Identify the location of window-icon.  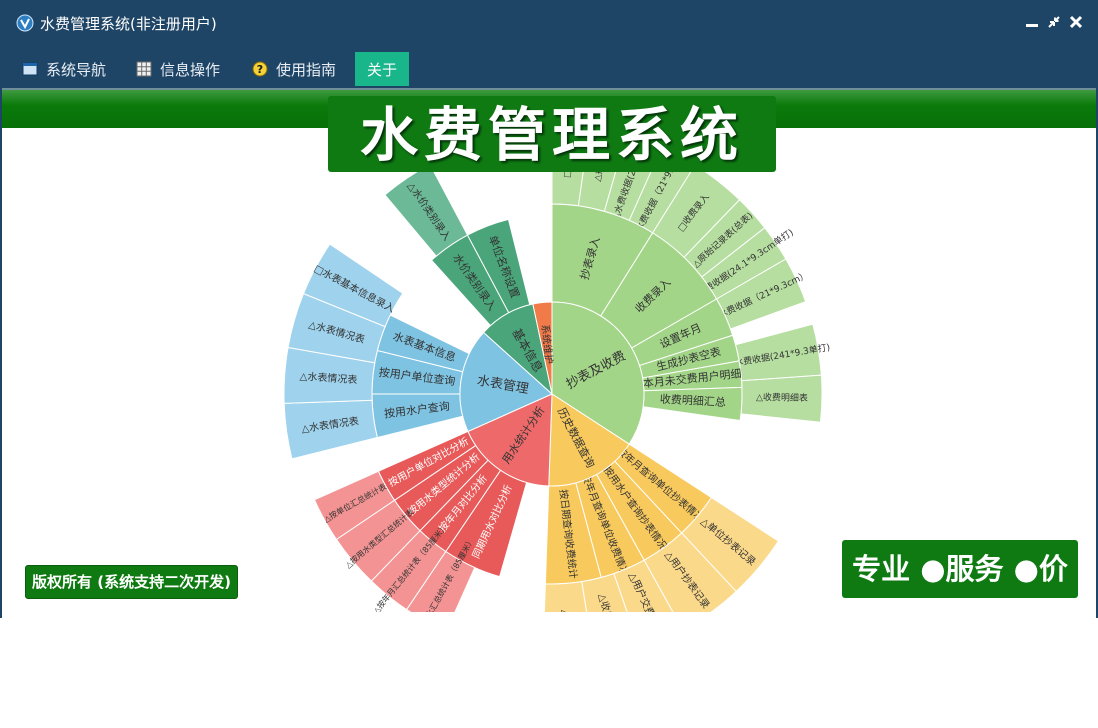
(30, 69).